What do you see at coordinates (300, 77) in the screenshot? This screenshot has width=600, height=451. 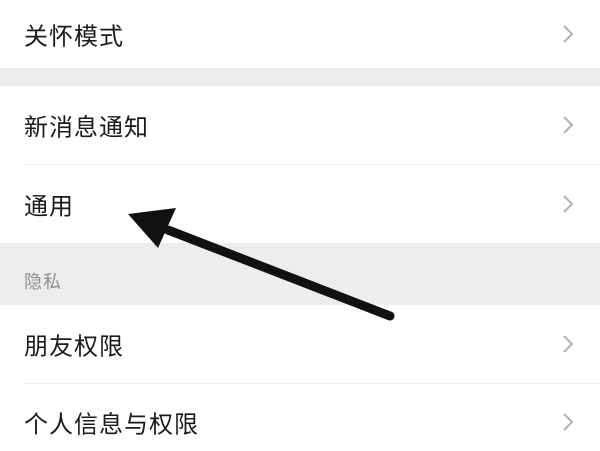 I see `group-separator` at bounding box center [300, 77].